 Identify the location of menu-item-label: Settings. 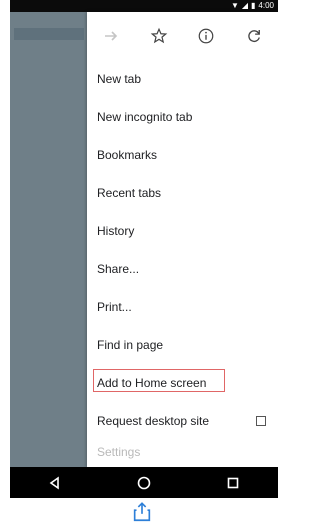
(119, 452).